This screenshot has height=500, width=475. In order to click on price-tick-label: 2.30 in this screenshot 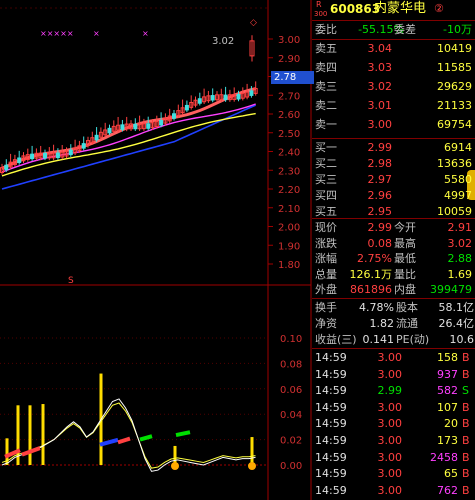, I will do `click(289, 171)`.